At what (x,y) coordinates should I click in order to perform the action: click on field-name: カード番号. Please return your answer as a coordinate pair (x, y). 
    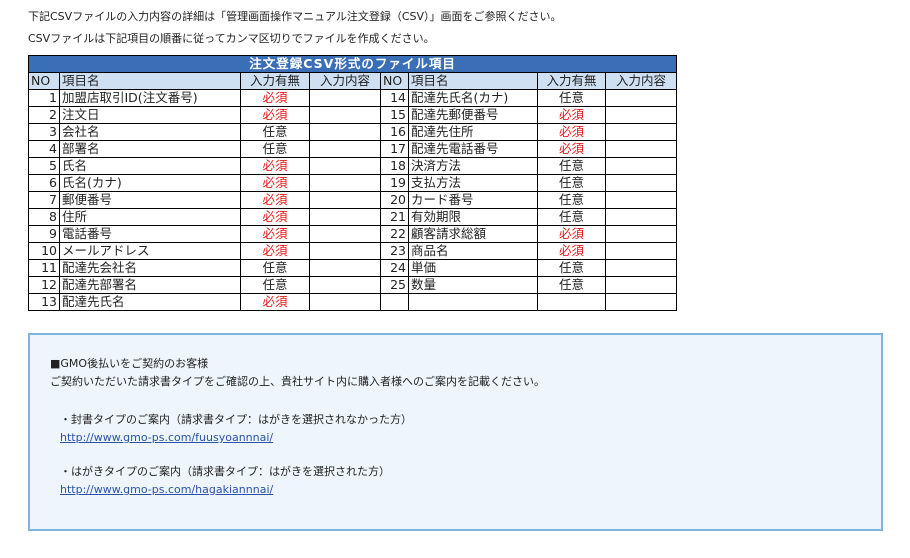
    Looking at the image, I should click on (473, 200).